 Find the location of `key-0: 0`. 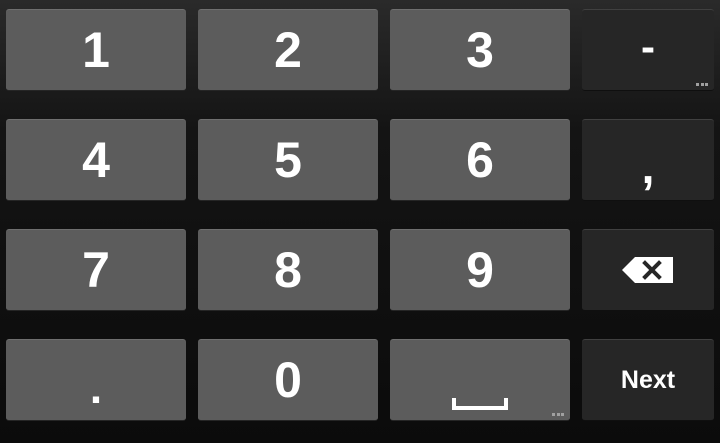

key-0: 0 is located at coordinates (288, 380).